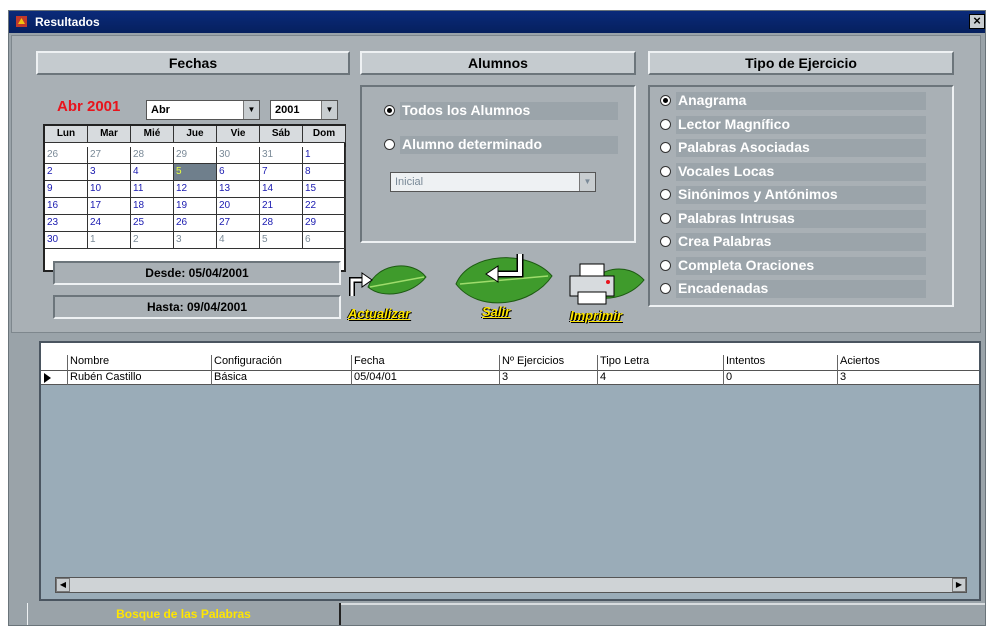  I want to click on calendar-day: 23, so click(66, 223).